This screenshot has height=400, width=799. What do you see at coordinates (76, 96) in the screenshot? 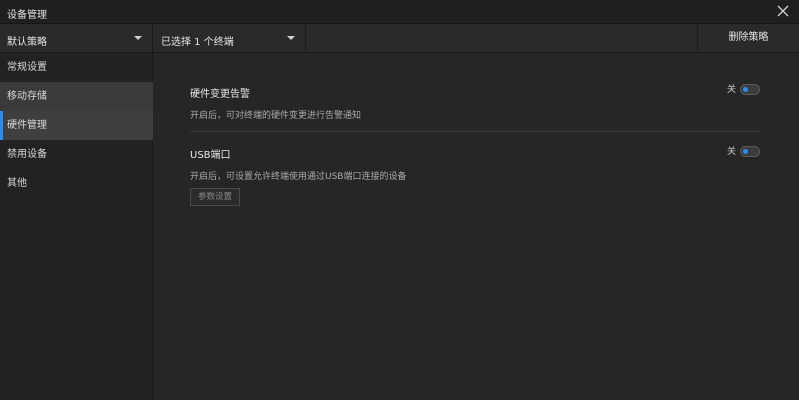
I see `sidebar-item-removable-storage: 移动存储` at bounding box center [76, 96].